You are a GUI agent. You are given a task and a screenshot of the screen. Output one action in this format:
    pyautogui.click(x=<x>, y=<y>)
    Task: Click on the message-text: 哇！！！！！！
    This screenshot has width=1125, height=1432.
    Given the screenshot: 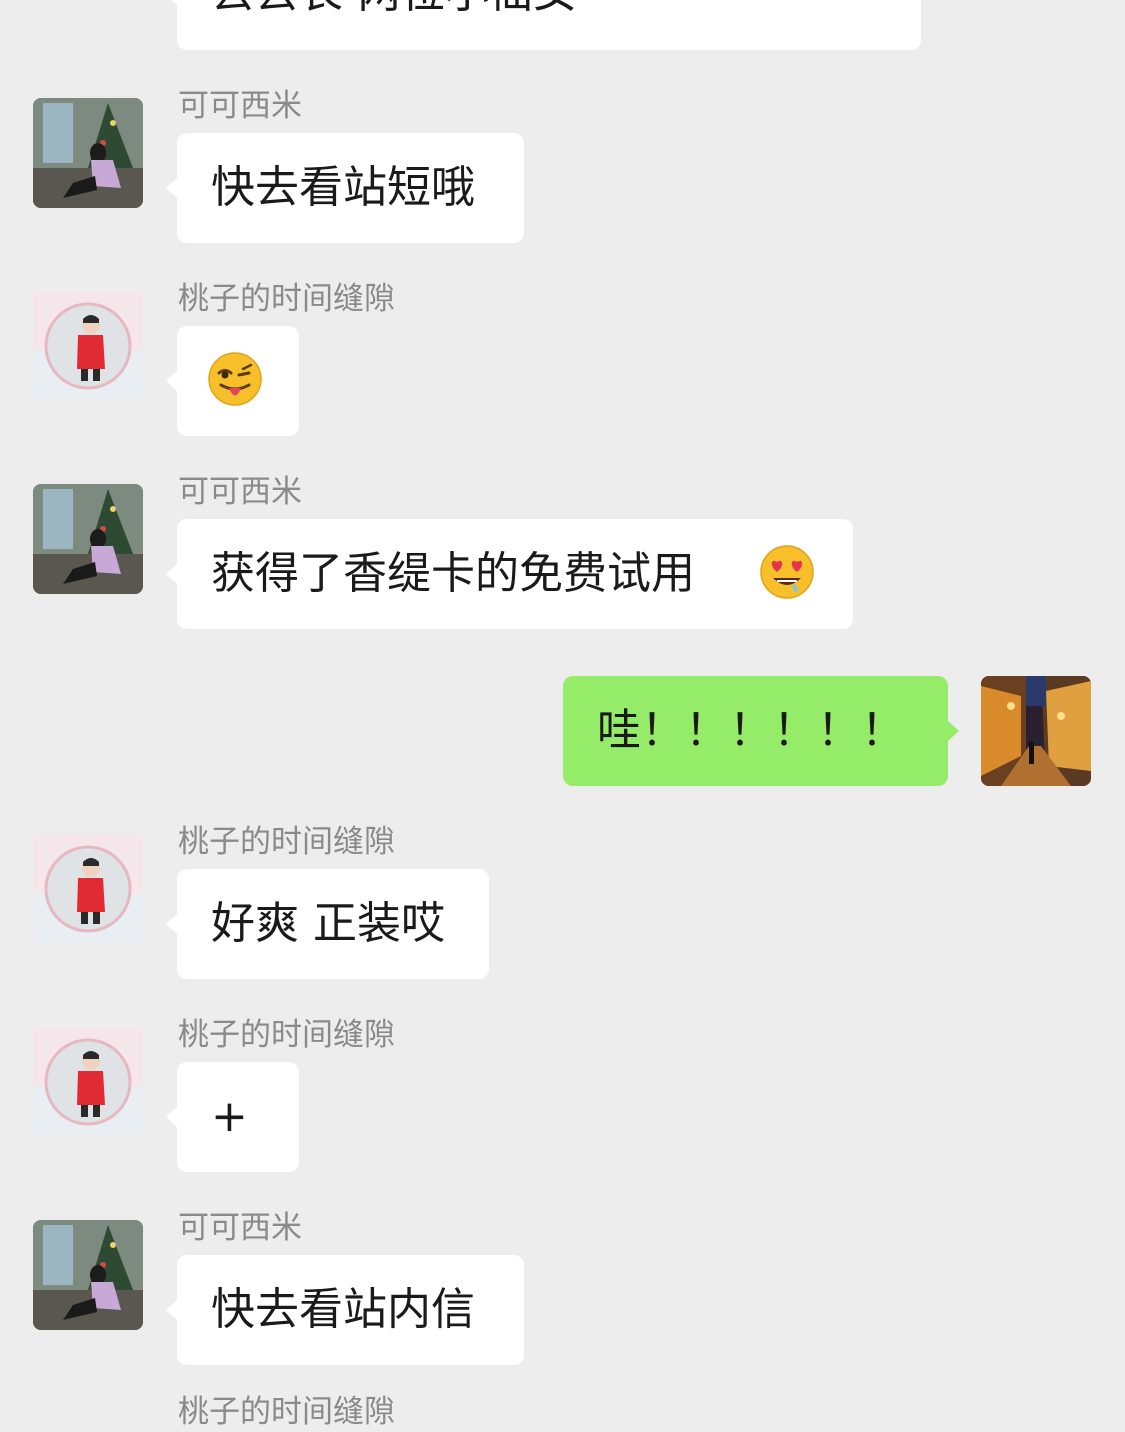 What is the action you would take?
    pyautogui.click(x=751, y=730)
    